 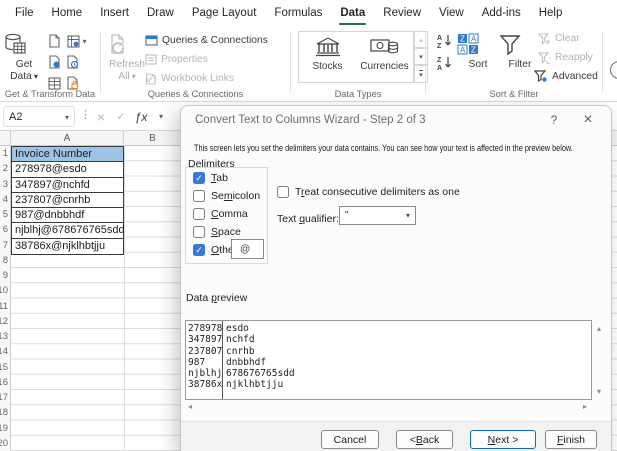 What do you see at coordinates (224, 13) in the screenshot?
I see `tab-page-layout: Page Layout` at bounding box center [224, 13].